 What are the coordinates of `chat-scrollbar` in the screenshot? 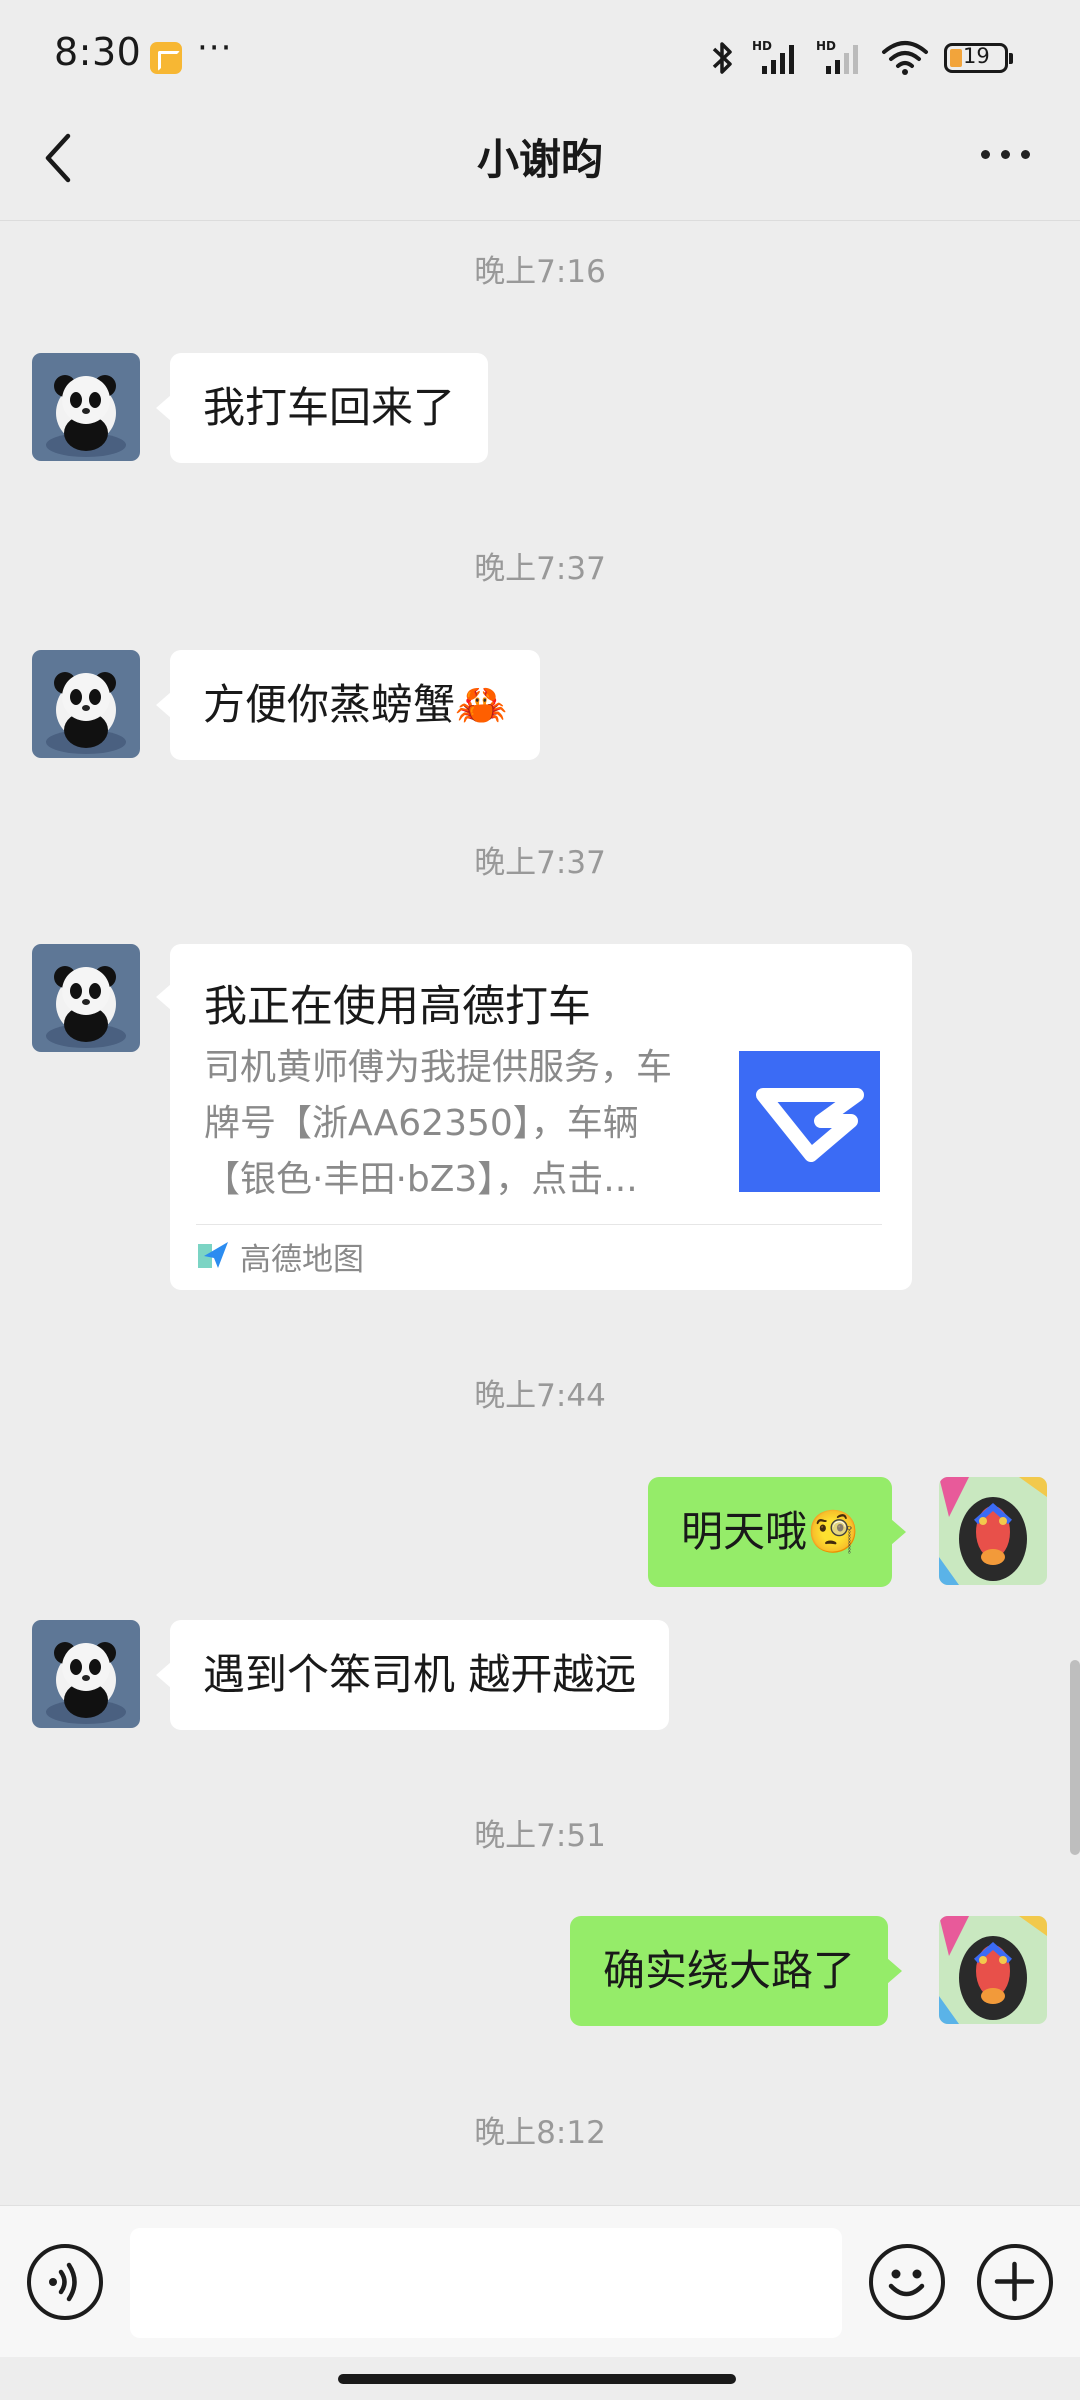 It's located at (1075, 1757).